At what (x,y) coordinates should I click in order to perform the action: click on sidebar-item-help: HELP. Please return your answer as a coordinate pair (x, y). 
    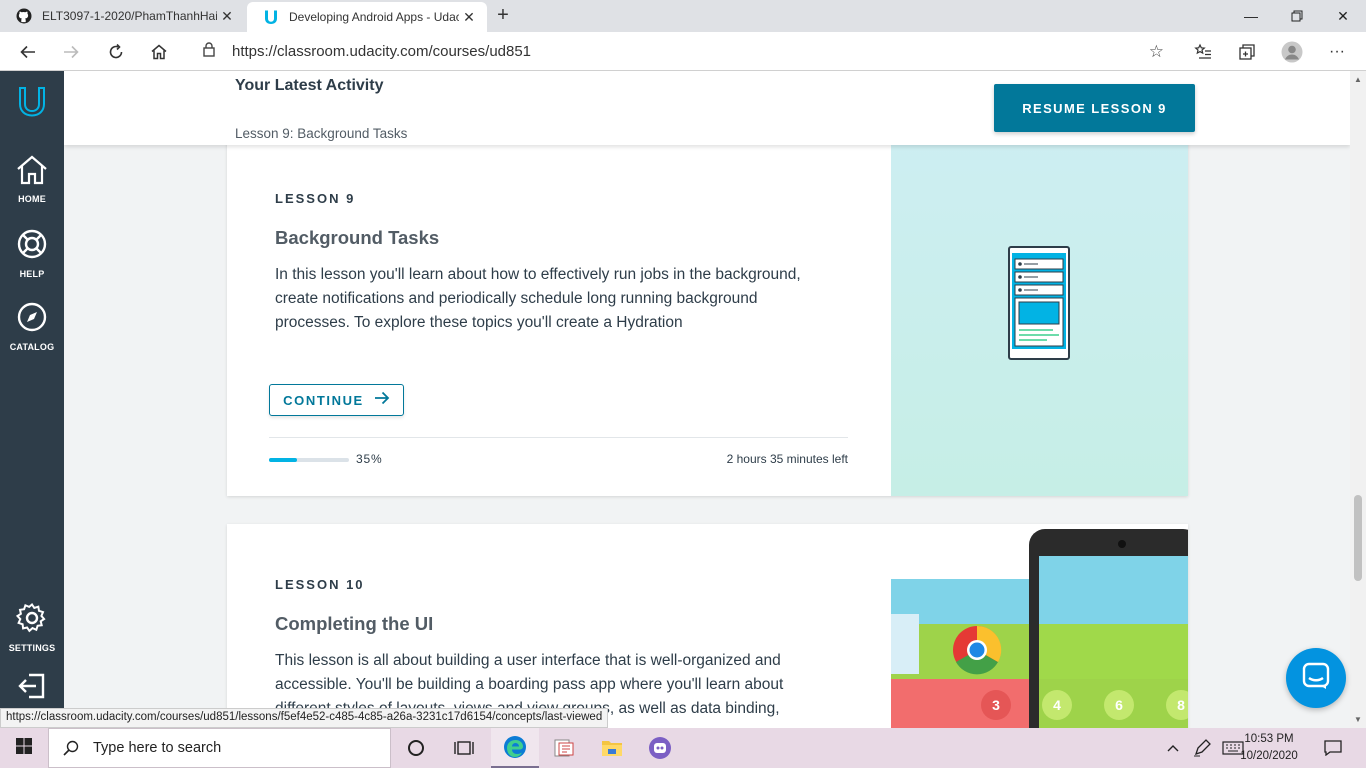
    Looking at the image, I should click on (32, 253).